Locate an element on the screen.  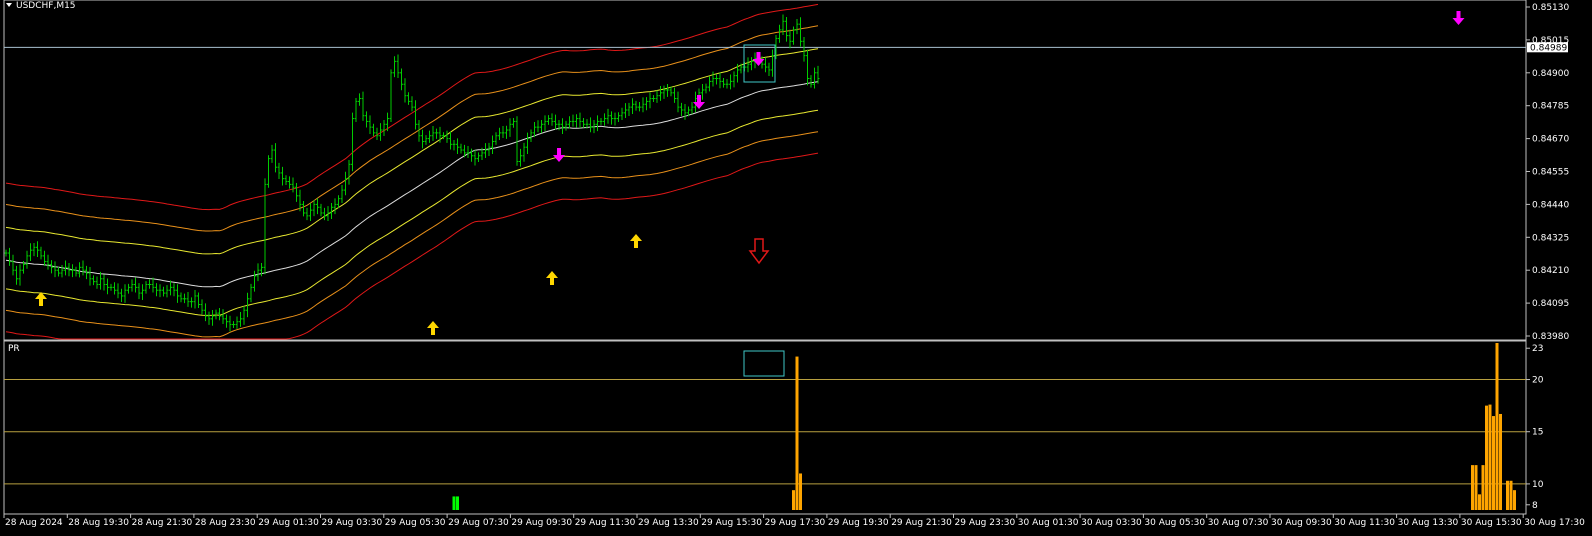
pr-tick-label: 10 is located at coordinates (1538, 485).